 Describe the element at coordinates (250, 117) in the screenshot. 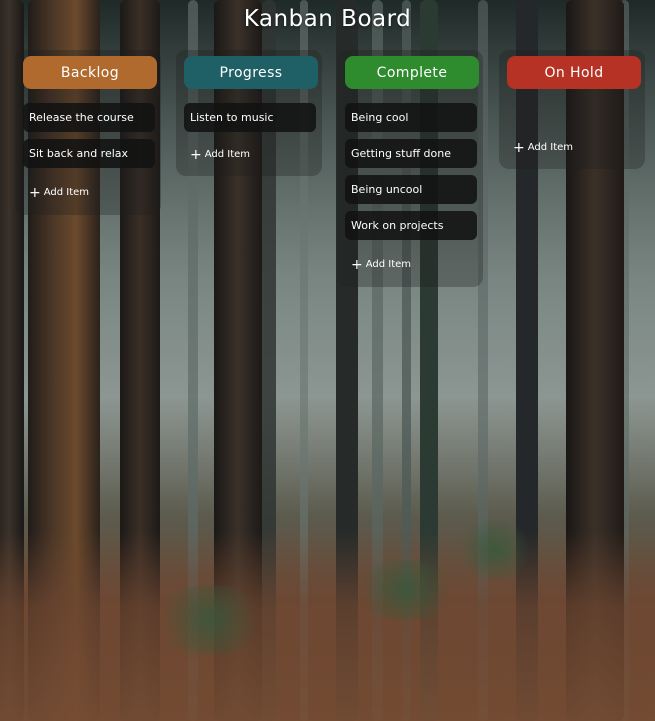

I see `list-item: Listen to music` at that location.